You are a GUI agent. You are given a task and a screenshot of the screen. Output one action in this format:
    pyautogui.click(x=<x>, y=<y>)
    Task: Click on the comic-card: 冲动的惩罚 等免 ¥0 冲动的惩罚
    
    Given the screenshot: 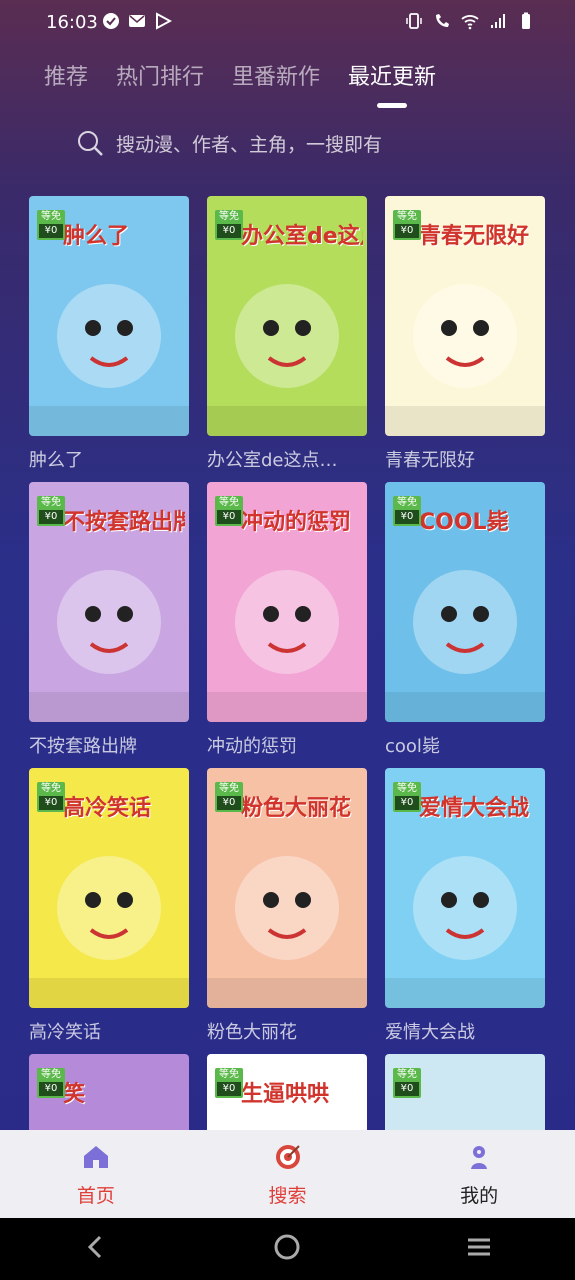 What is the action you would take?
    pyautogui.click(x=287, y=625)
    